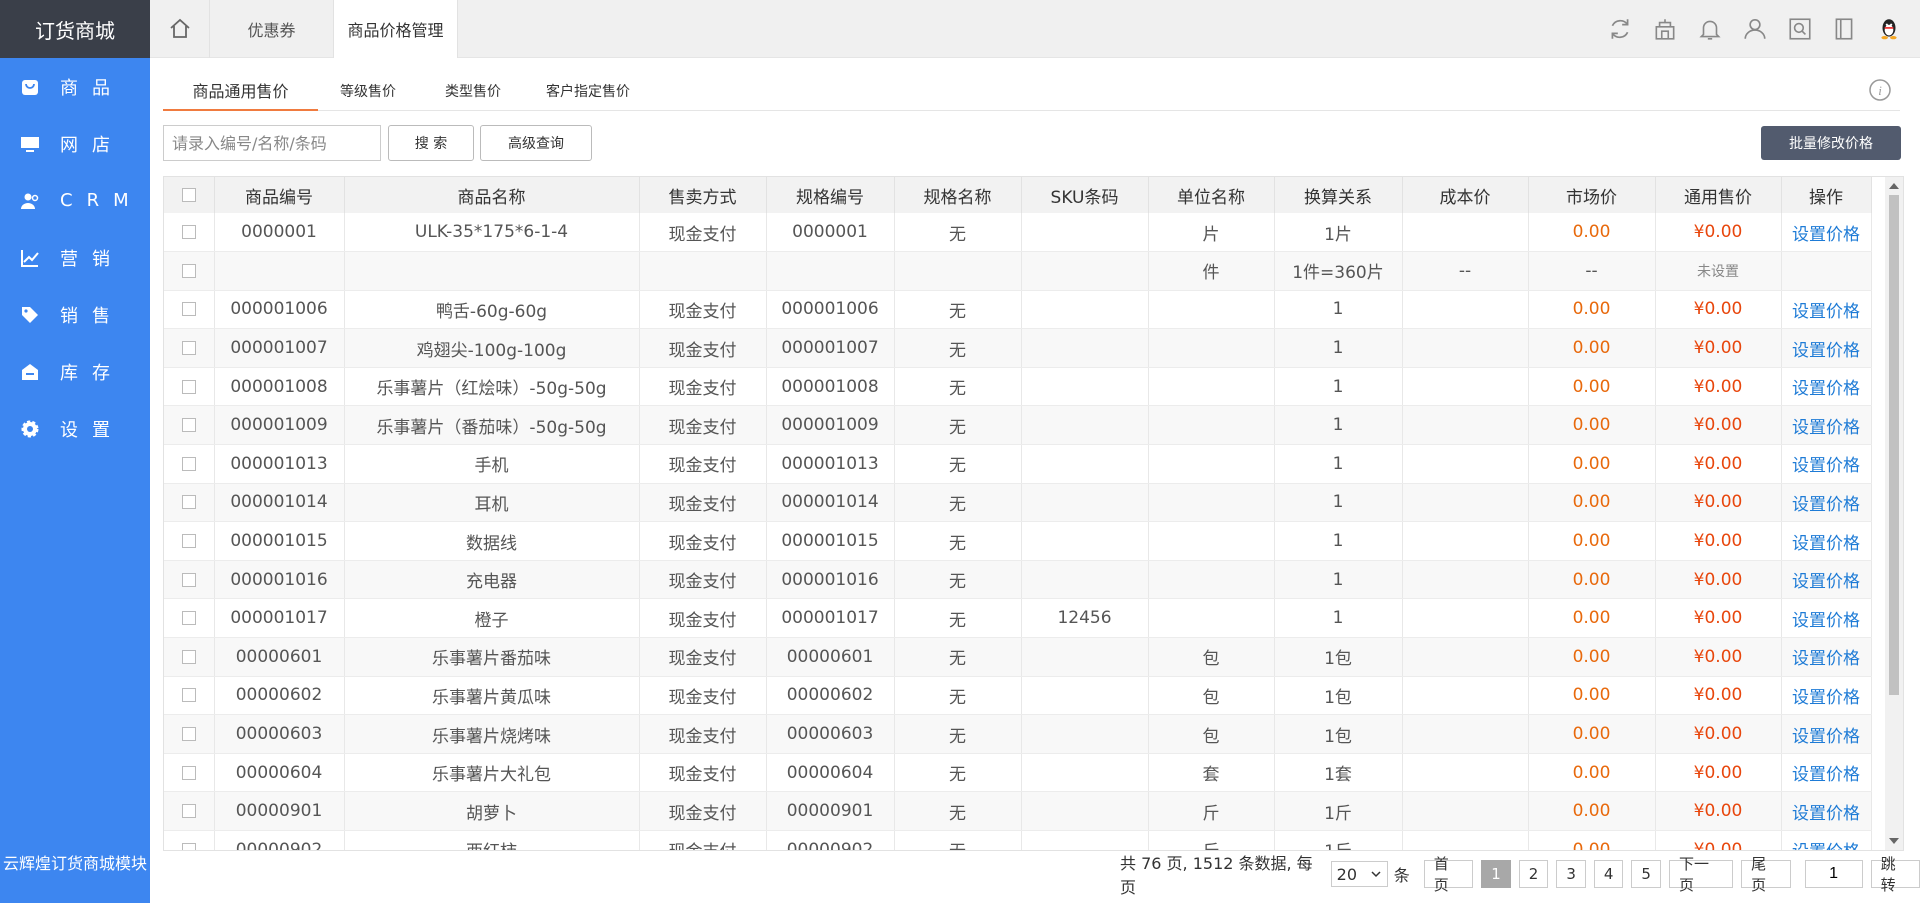 The image size is (1920, 903). I want to click on col-header: 规格编号, so click(830, 195).